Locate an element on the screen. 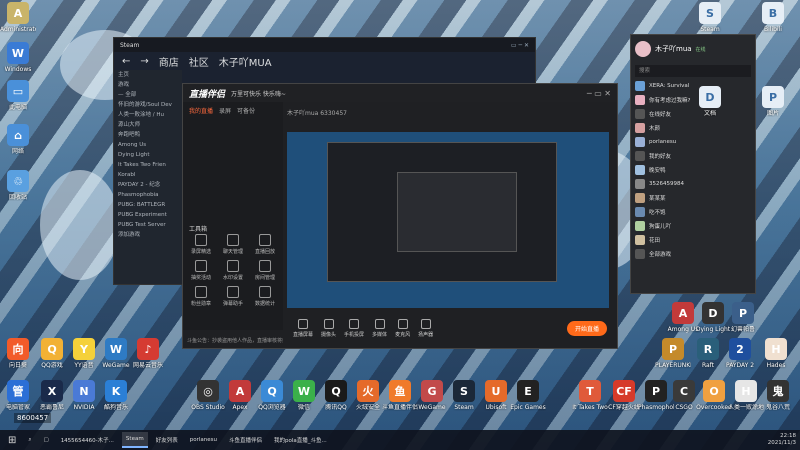 The image size is (800, 450). library-item: PUBG Test Server is located at coordinates (148, 225).